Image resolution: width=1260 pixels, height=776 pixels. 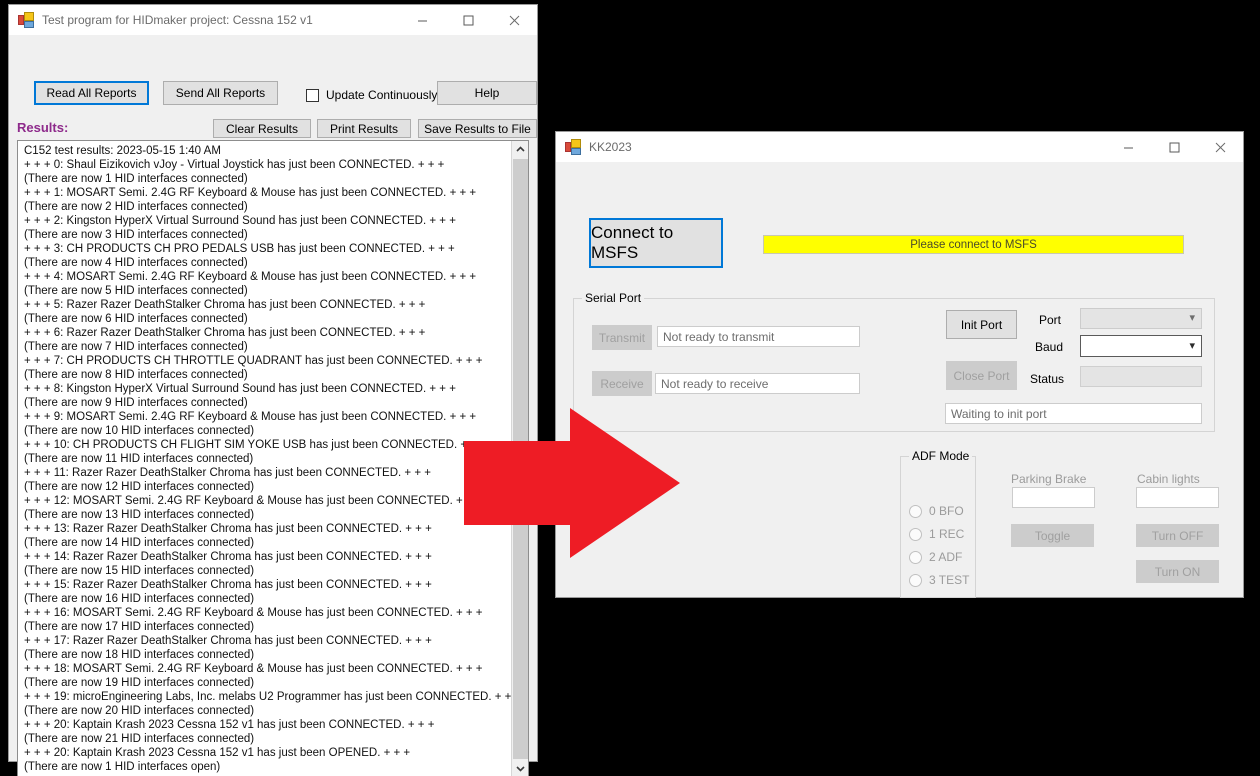 What do you see at coordinates (91, 93) in the screenshot?
I see `read-all-reports-button: Read All Reports` at bounding box center [91, 93].